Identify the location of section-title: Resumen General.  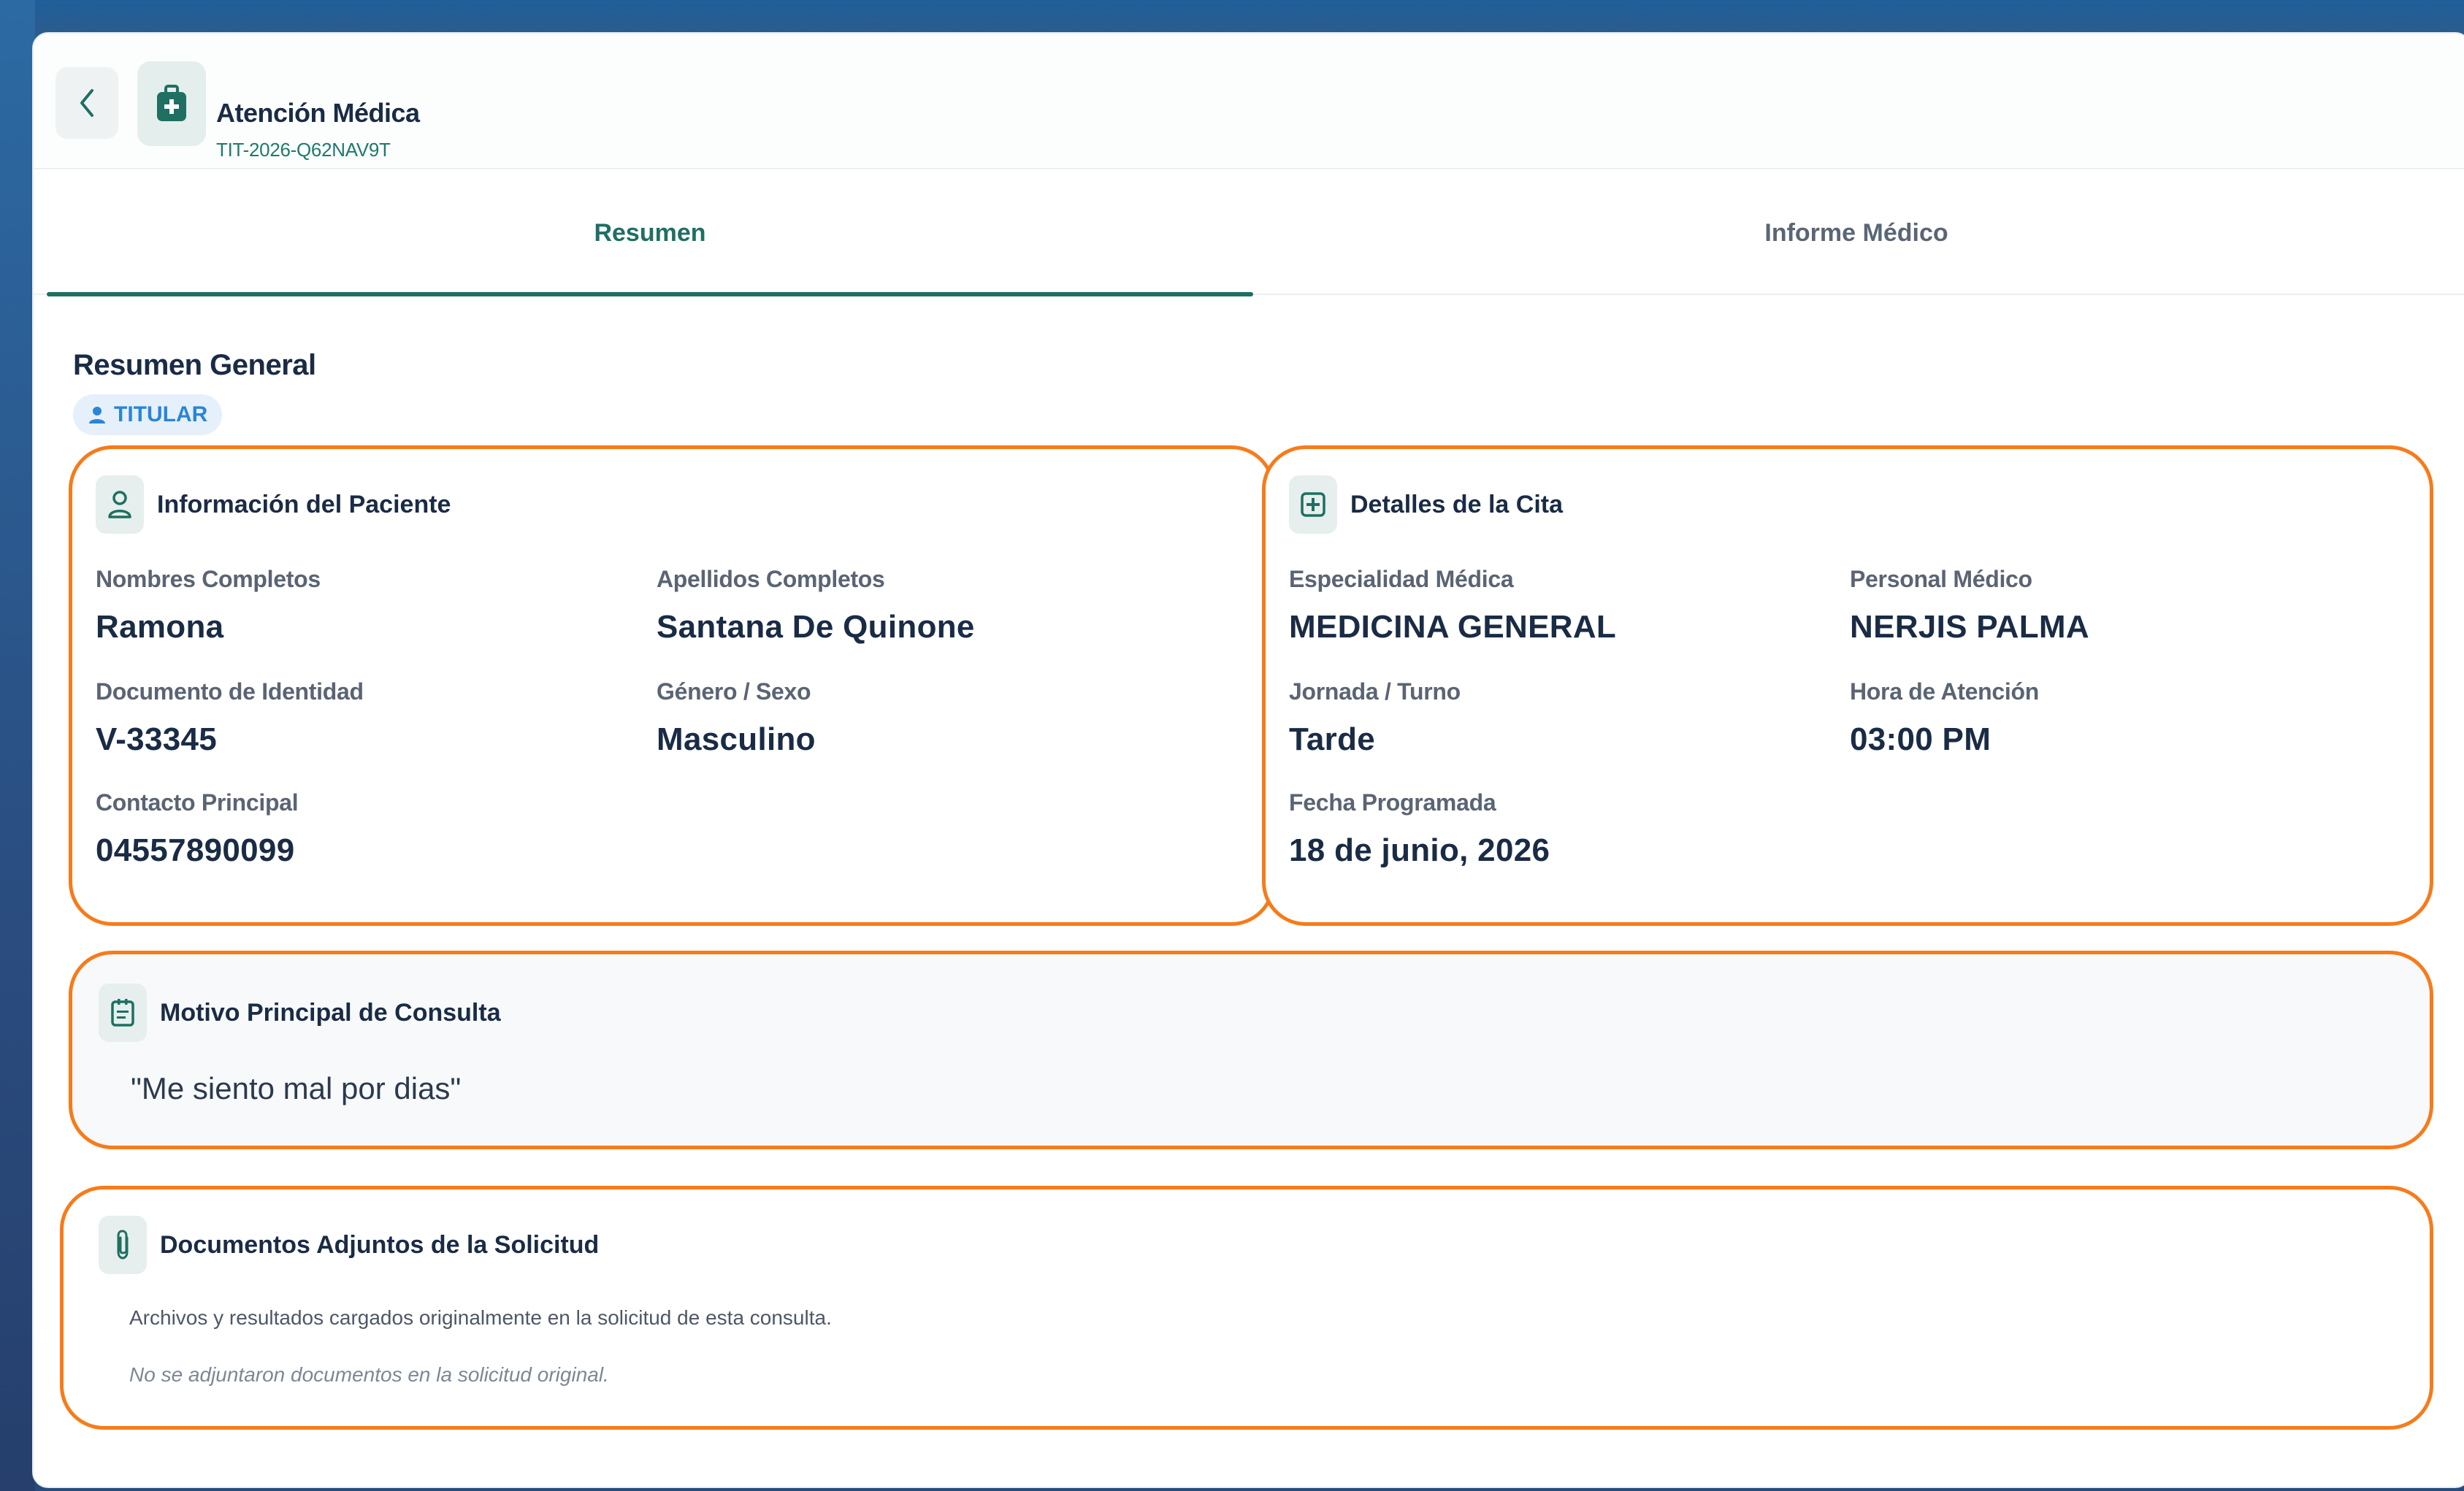
(194, 365).